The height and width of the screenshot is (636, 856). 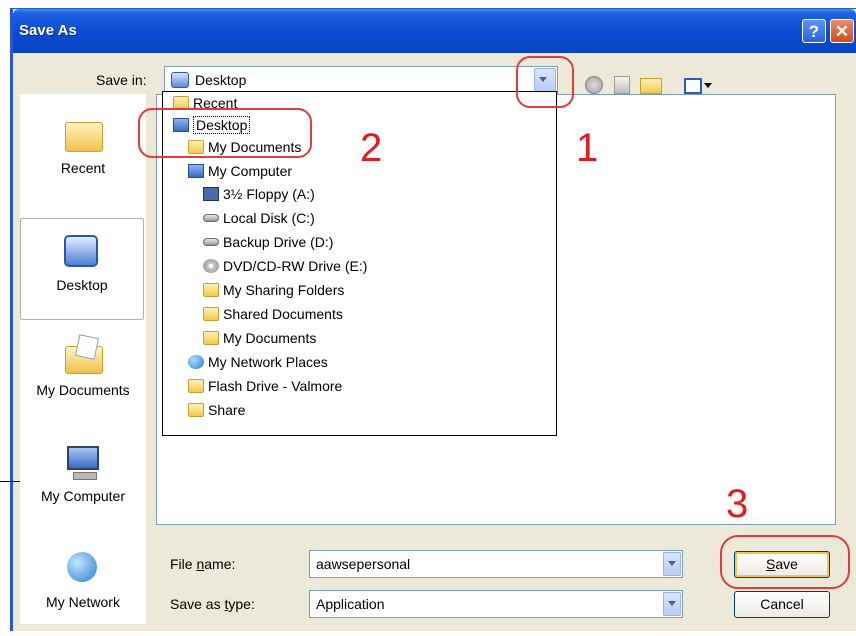 I want to click on views-chevron-down-icon, so click(x=708, y=85).